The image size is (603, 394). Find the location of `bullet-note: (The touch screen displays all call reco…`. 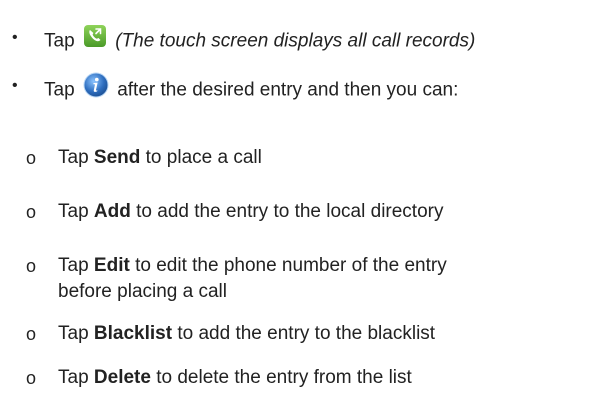

bullet-note: (The touch screen displays all call reco… is located at coordinates (295, 41).